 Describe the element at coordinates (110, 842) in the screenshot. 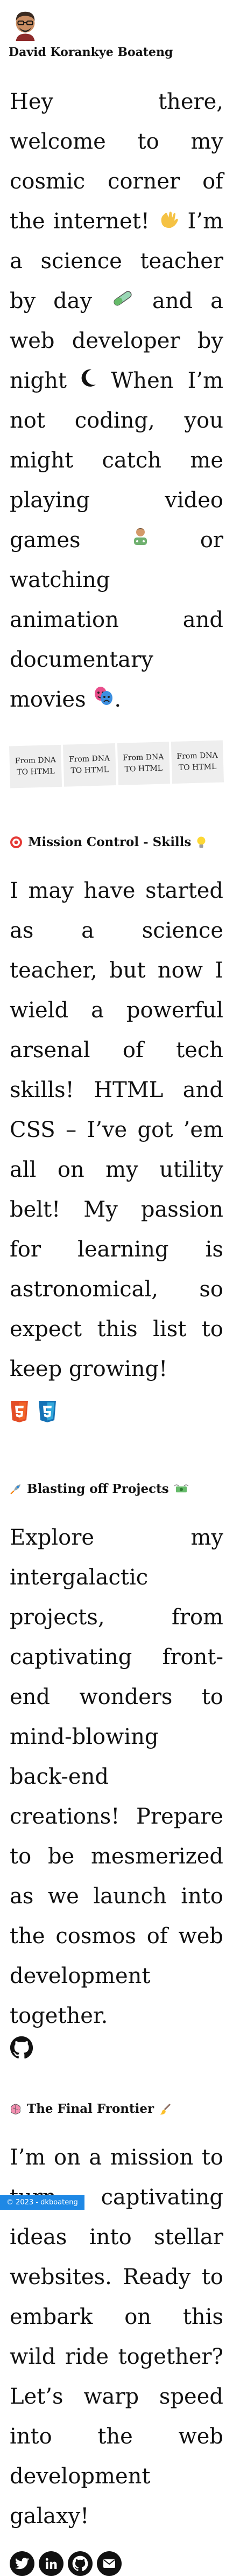

I see `skills-title-text: Mission Control - Skills` at that location.